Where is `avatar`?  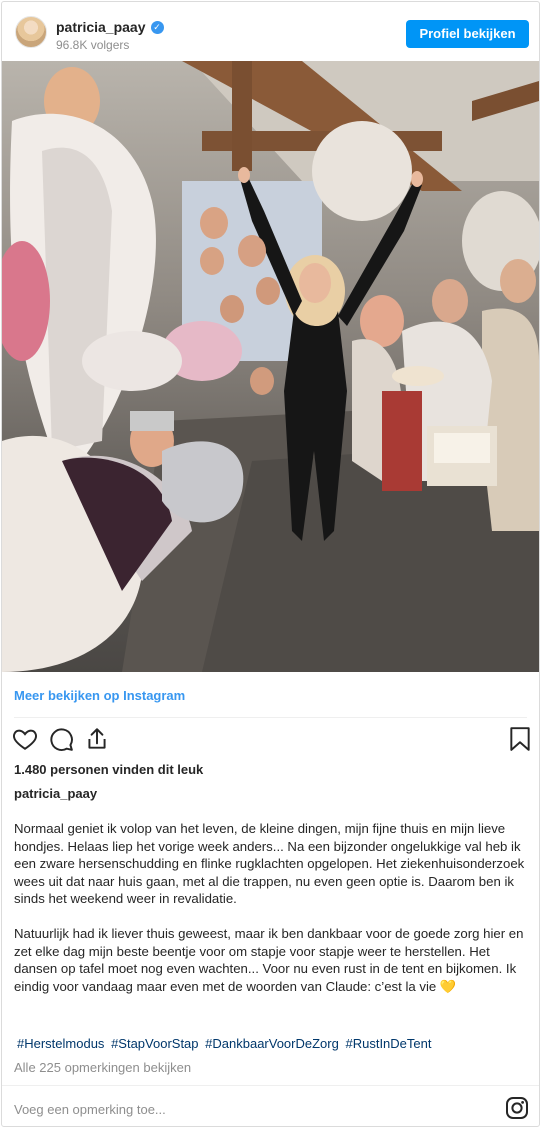 avatar is located at coordinates (31, 32).